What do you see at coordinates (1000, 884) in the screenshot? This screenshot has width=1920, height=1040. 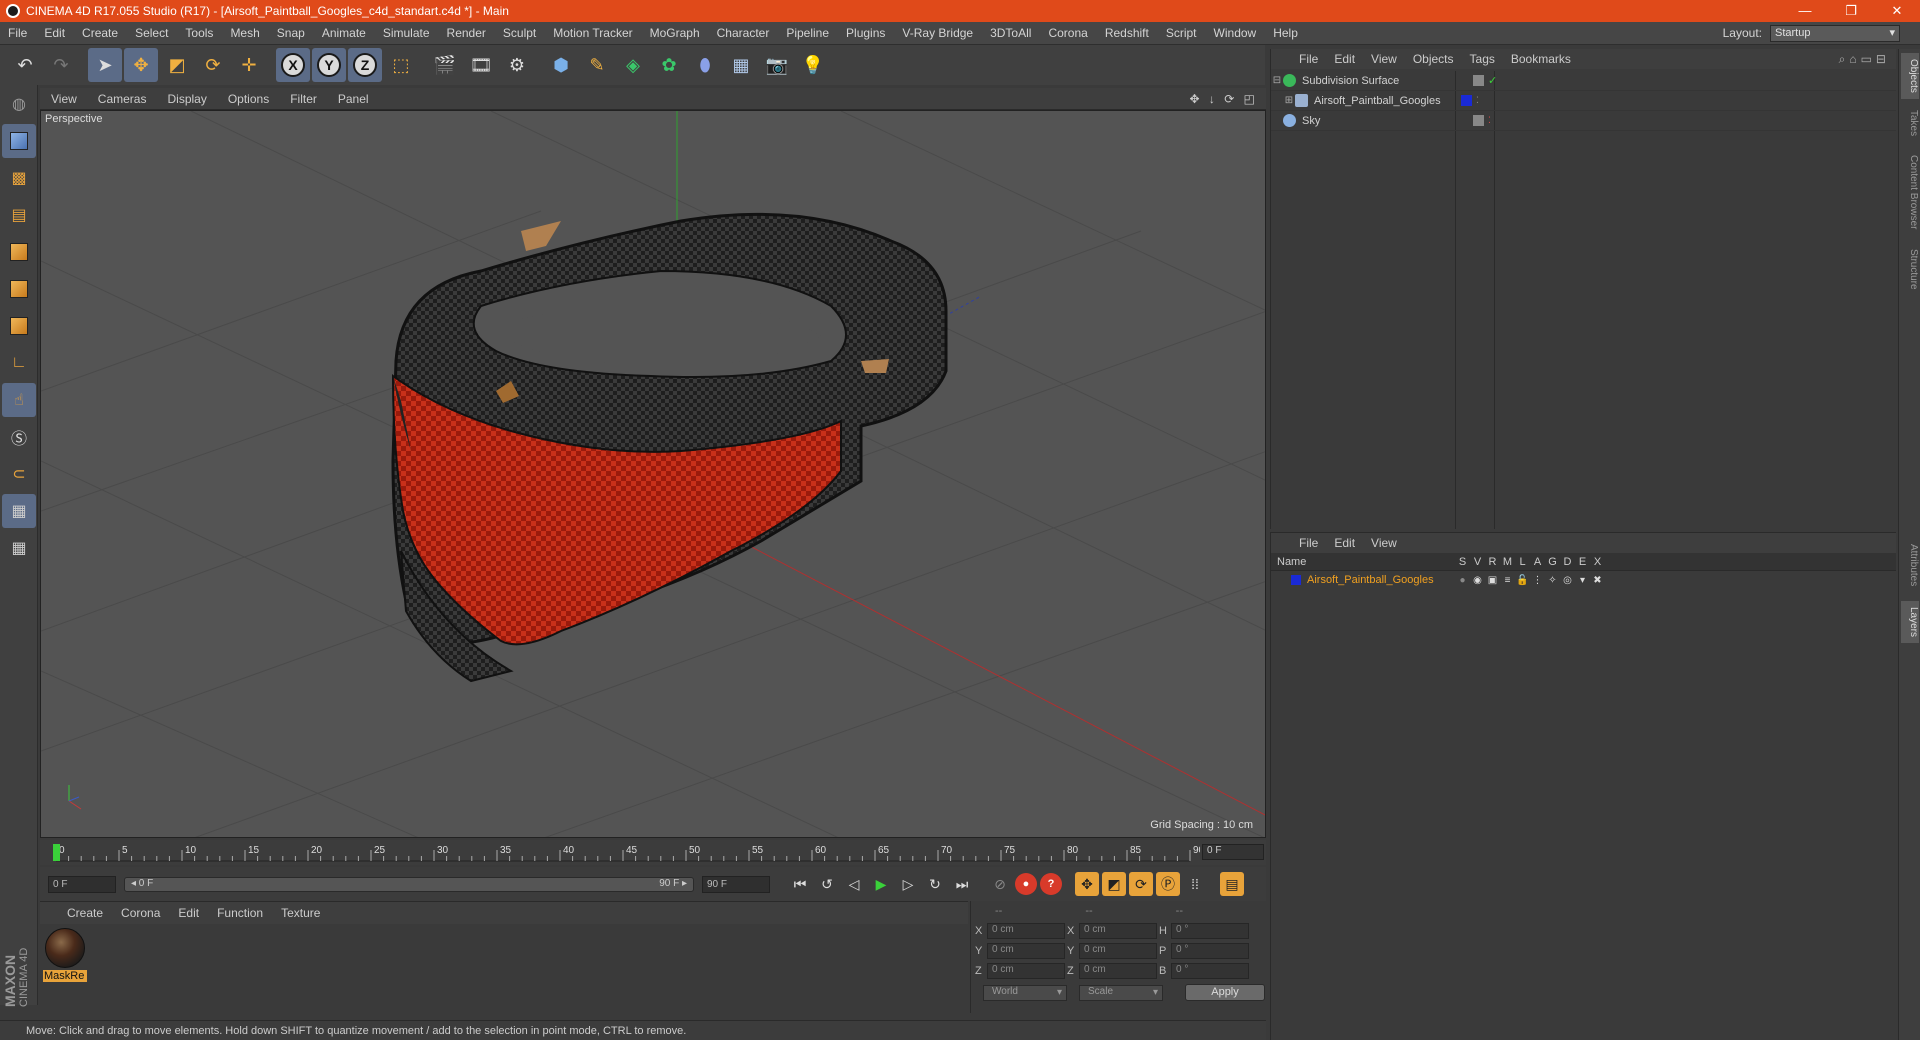 I see `record-keys-icon: ⊘` at bounding box center [1000, 884].